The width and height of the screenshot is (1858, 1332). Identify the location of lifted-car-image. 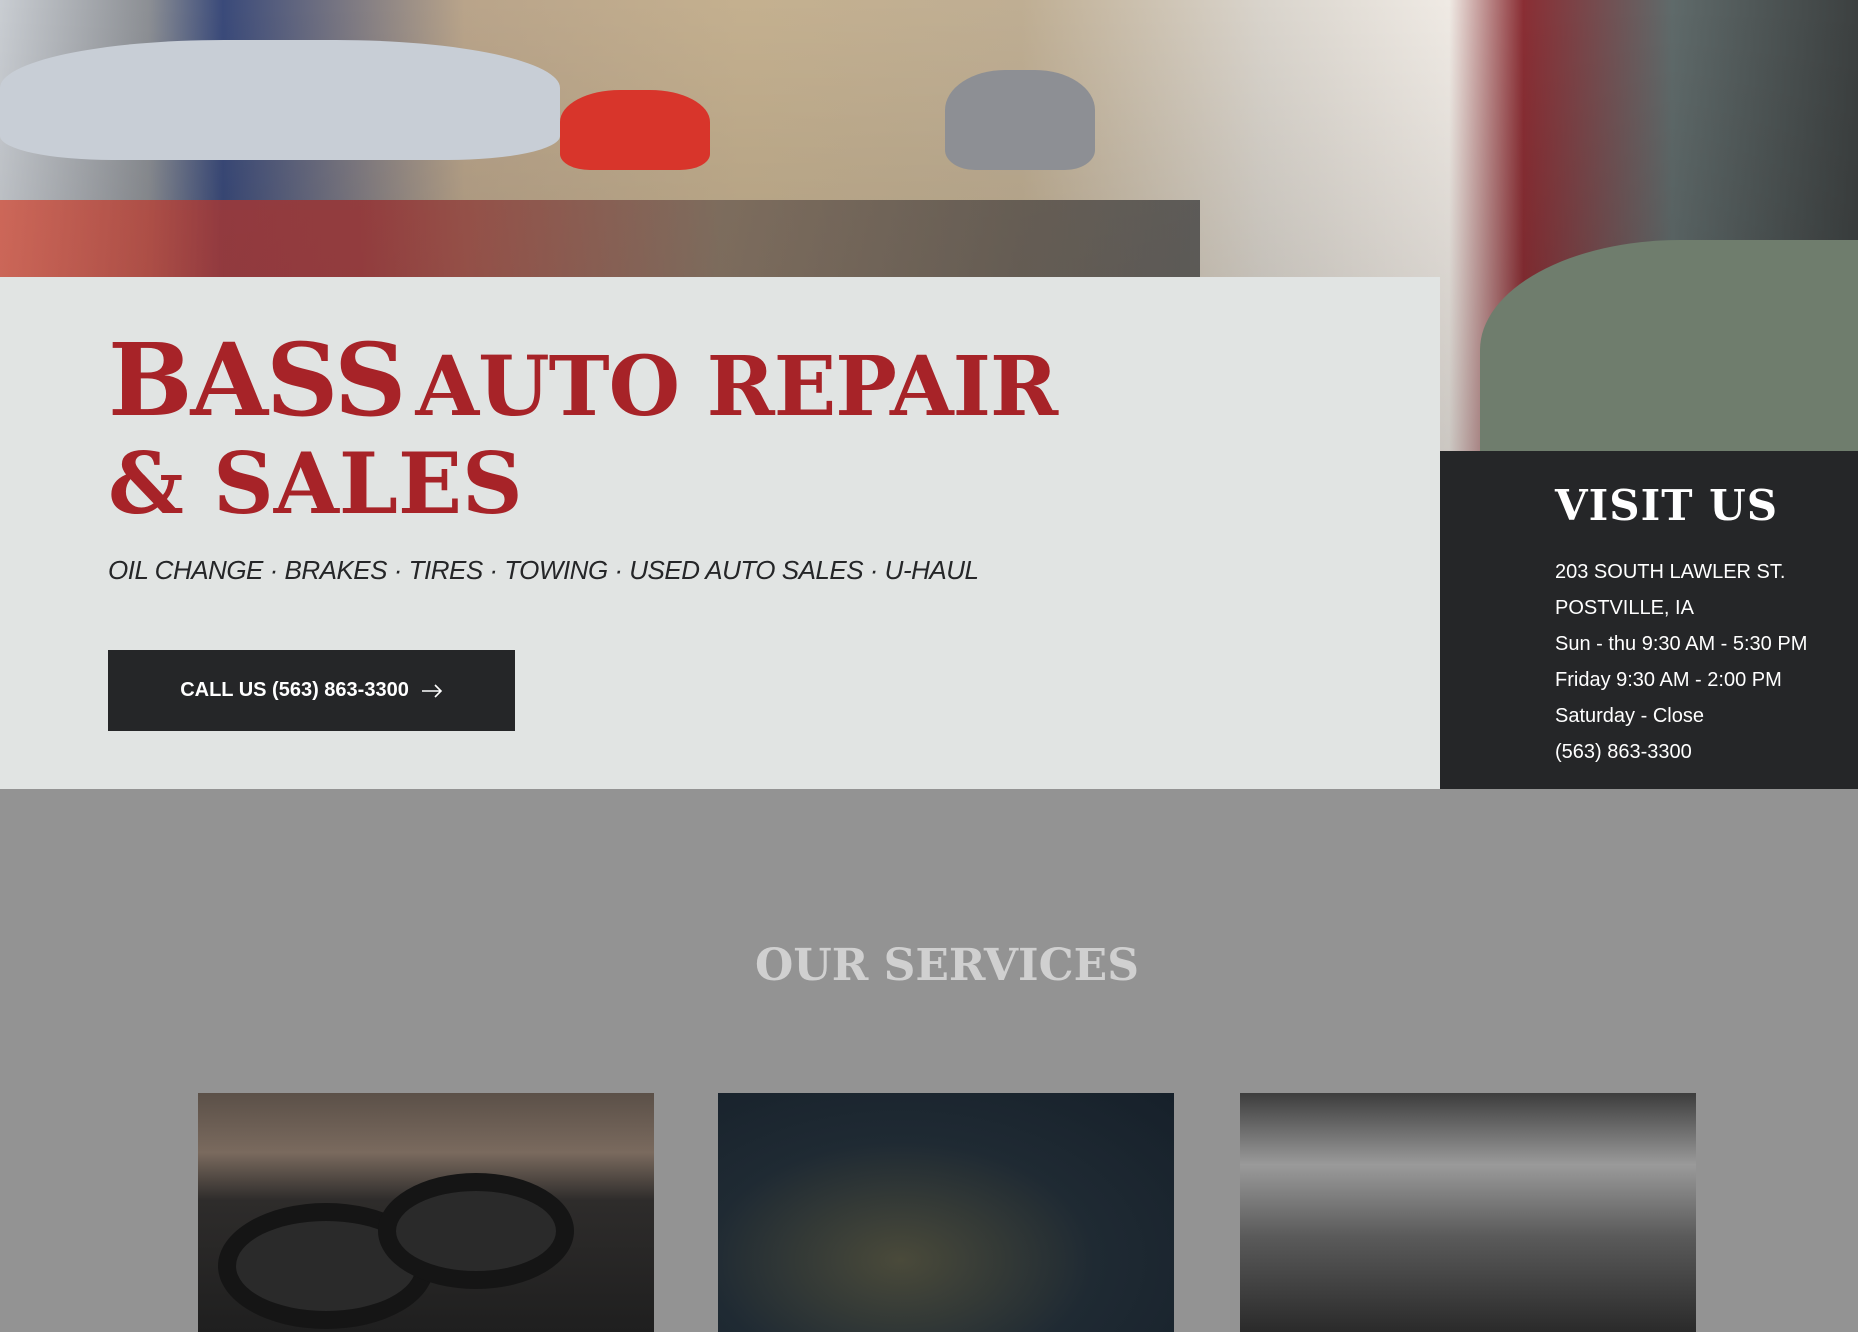
(280, 100).